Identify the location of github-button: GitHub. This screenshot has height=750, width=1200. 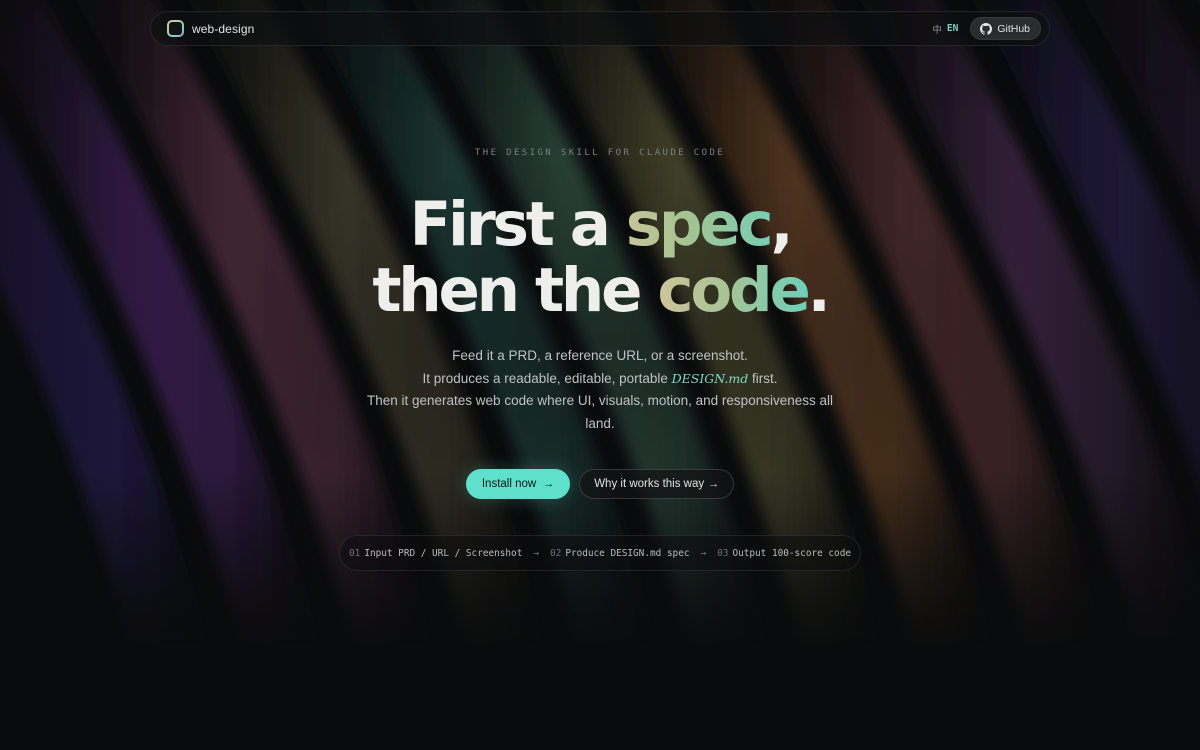
(1005, 28).